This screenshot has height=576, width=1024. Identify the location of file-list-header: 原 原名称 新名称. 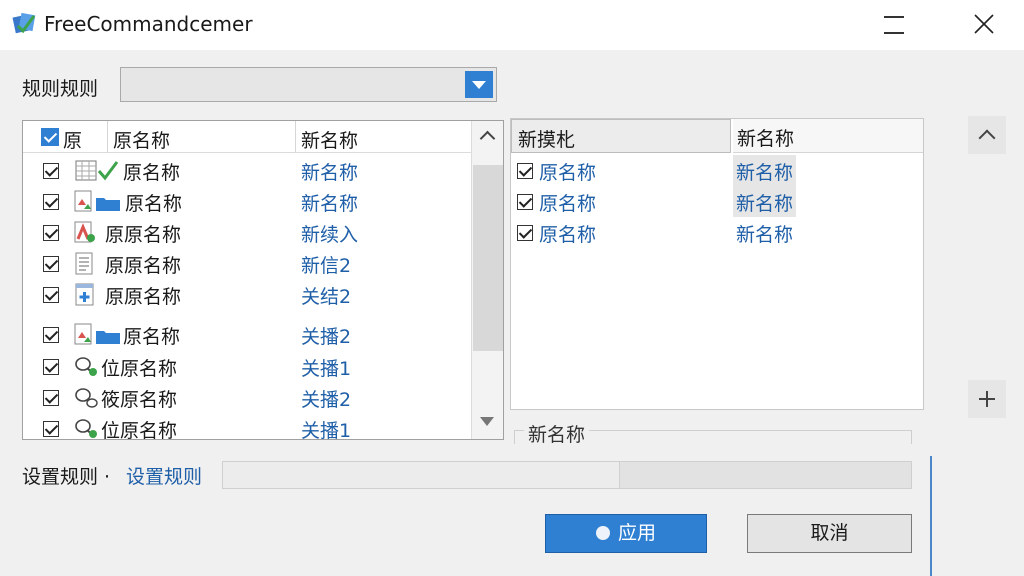
(247, 137).